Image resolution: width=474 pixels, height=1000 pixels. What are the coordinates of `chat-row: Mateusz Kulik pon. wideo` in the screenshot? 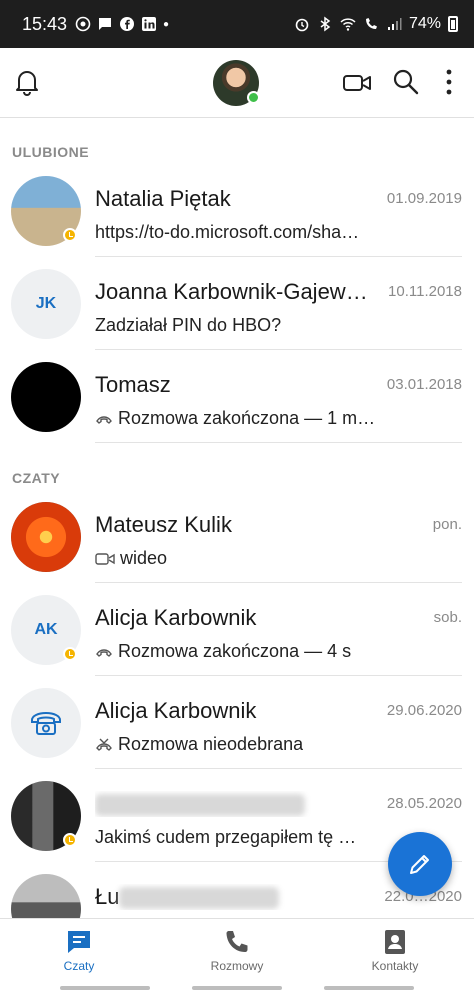 It's located at (237, 536).